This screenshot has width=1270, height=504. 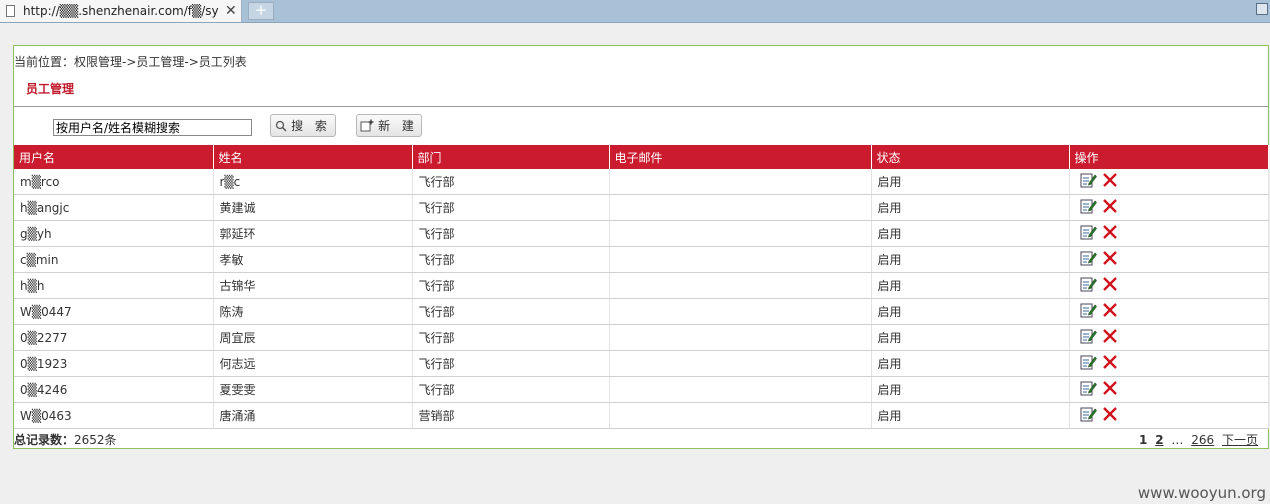 What do you see at coordinates (1201, 493) in the screenshot?
I see `watermark: www.wooyun.org` at bounding box center [1201, 493].